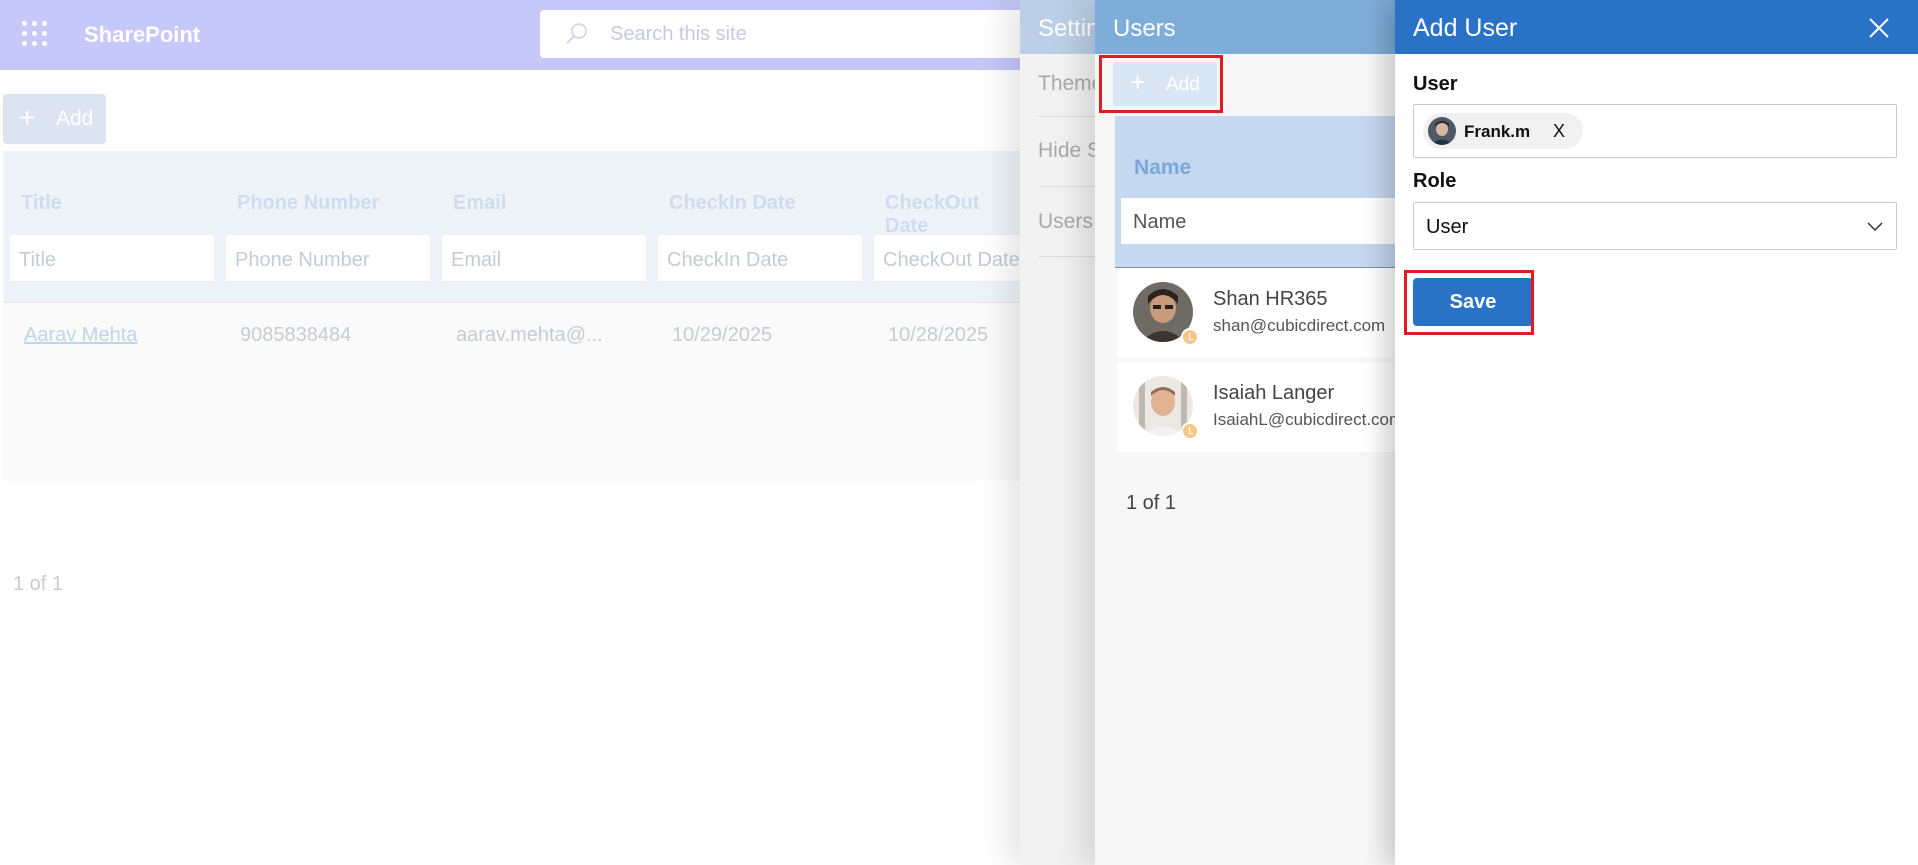 Image resolution: width=1918 pixels, height=865 pixels. What do you see at coordinates (1656, 27) in the screenshot?
I see `add-user-header: Add User` at bounding box center [1656, 27].